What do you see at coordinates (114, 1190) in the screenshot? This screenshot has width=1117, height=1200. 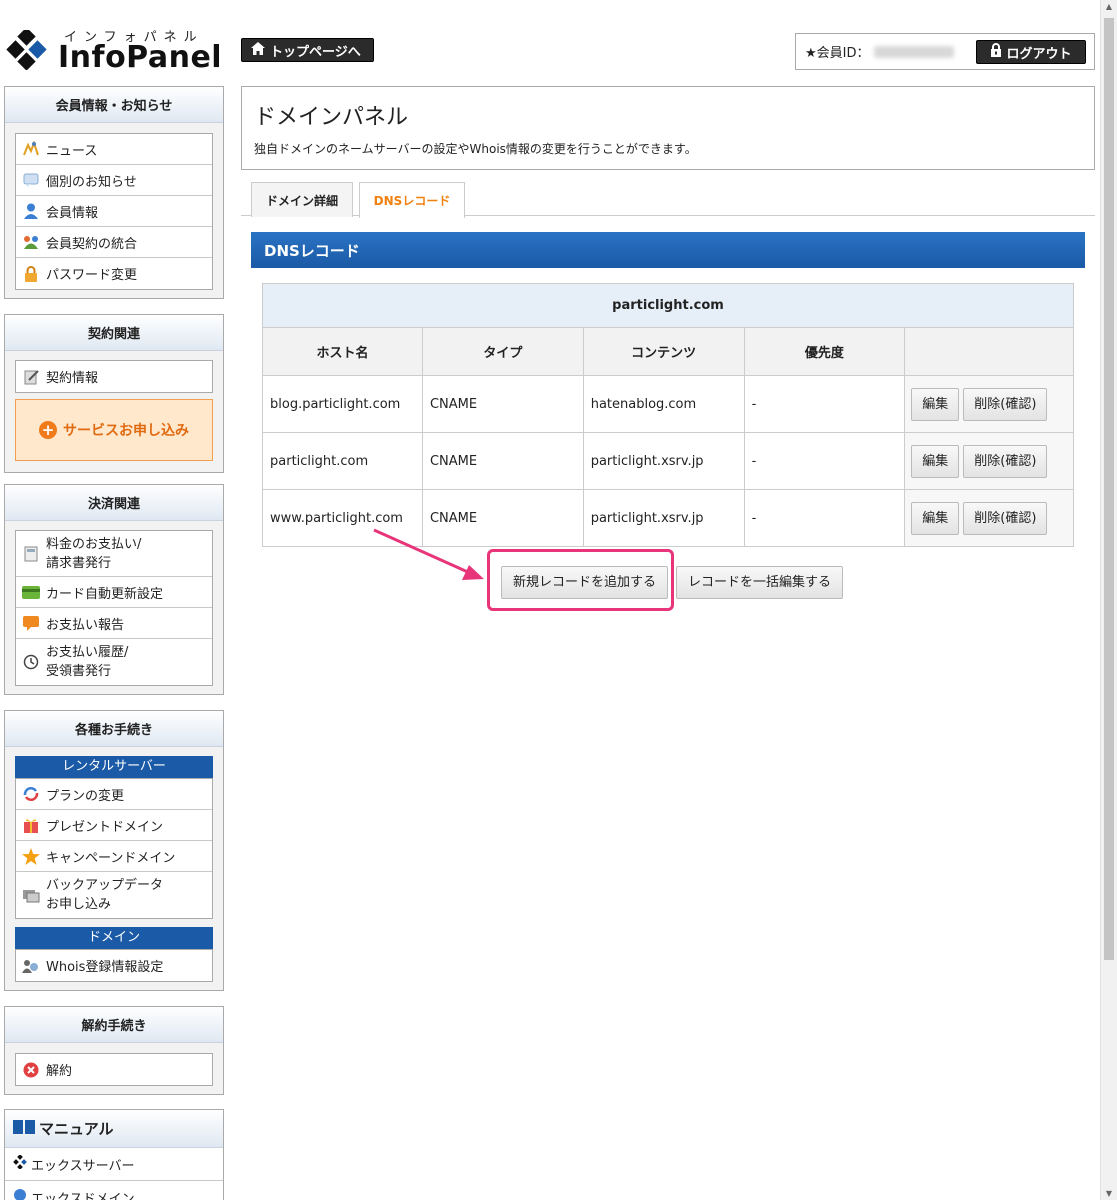 I see `manual-item-xdomain: エックスドメイン` at bounding box center [114, 1190].